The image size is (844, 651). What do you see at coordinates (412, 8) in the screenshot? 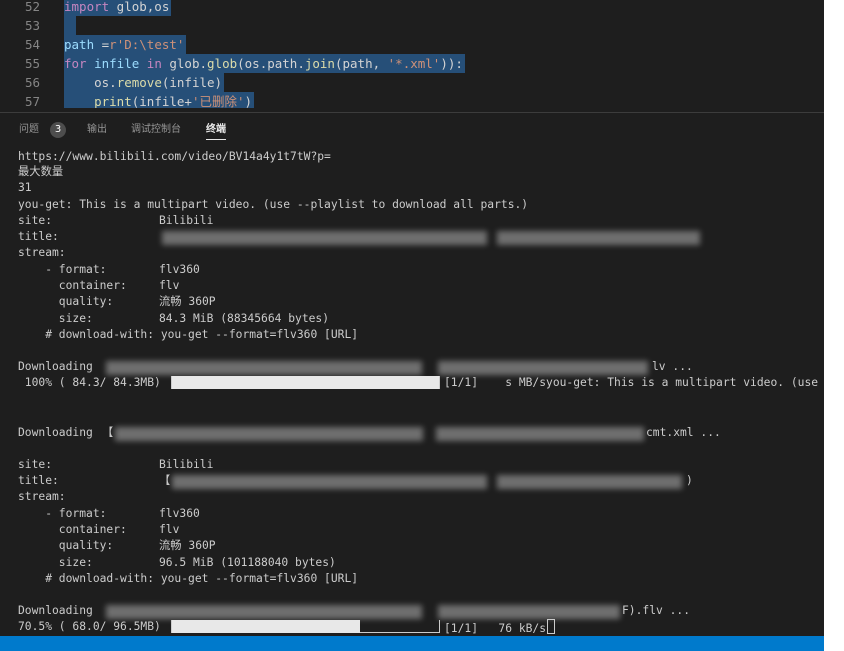
I see `code-line-52: 52 import glob,os` at bounding box center [412, 8].